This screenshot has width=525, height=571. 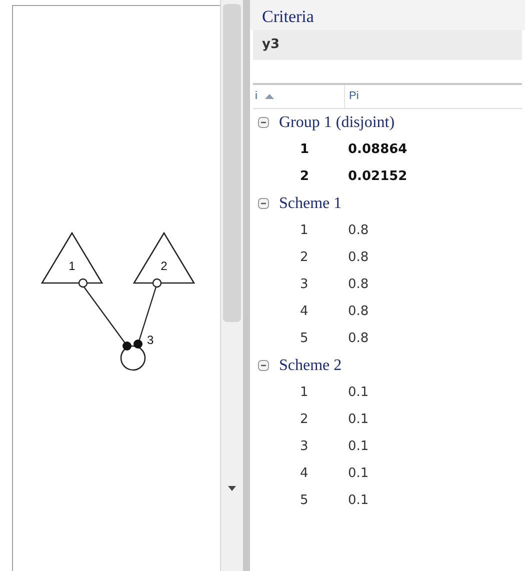 I want to click on table-cell-text: 0.08864, so click(x=378, y=149).